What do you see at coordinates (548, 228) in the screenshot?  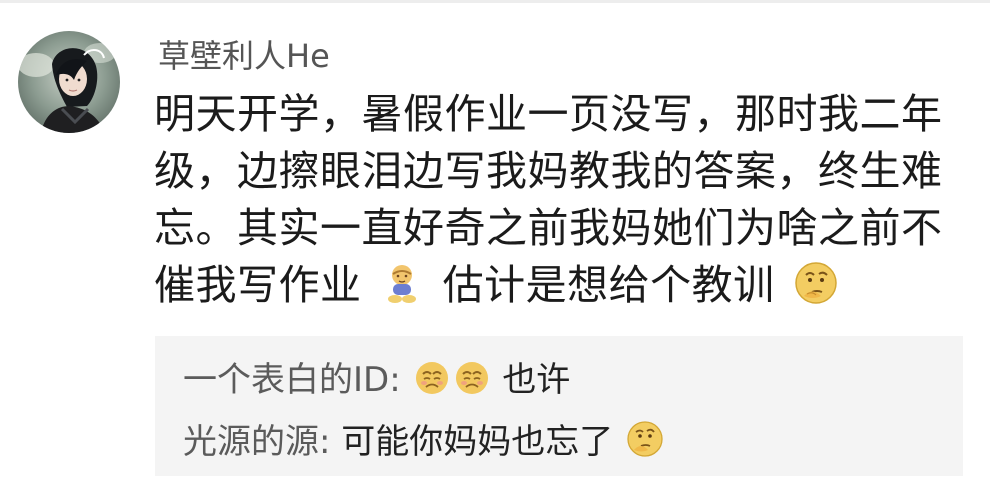 I see `comment-line-3: 忘。其实一直好奇之前我妈她们为啥之前不` at bounding box center [548, 228].